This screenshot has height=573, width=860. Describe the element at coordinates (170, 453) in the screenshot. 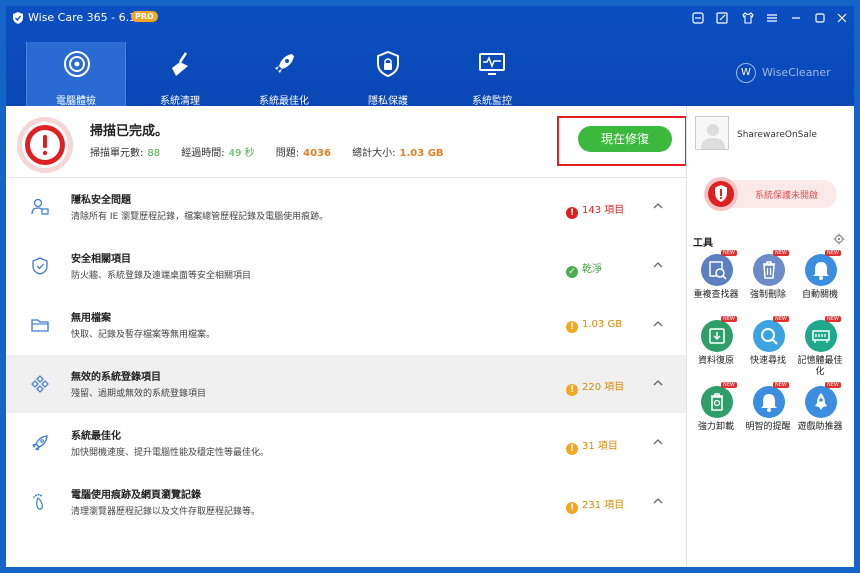

I see `row-description: 加快開機速度、提升電腦性能及穩定性等最佳化。` at that location.